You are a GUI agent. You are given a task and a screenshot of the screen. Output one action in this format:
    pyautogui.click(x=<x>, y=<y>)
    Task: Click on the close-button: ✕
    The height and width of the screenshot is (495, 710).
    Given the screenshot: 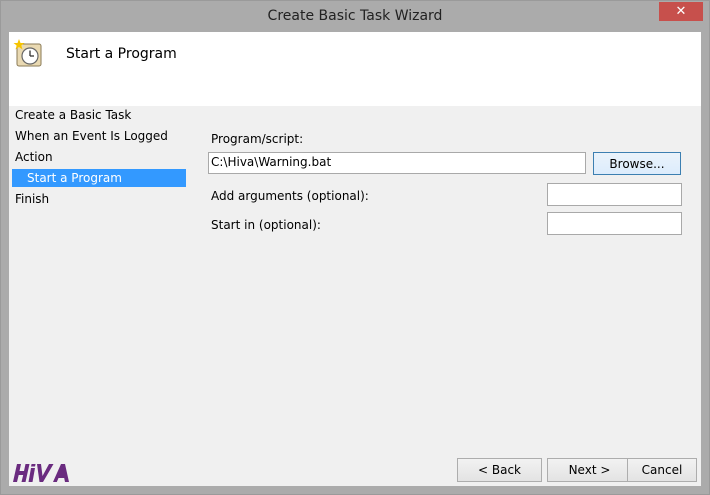 What is the action you would take?
    pyautogui.click(x=681, y=11)
    